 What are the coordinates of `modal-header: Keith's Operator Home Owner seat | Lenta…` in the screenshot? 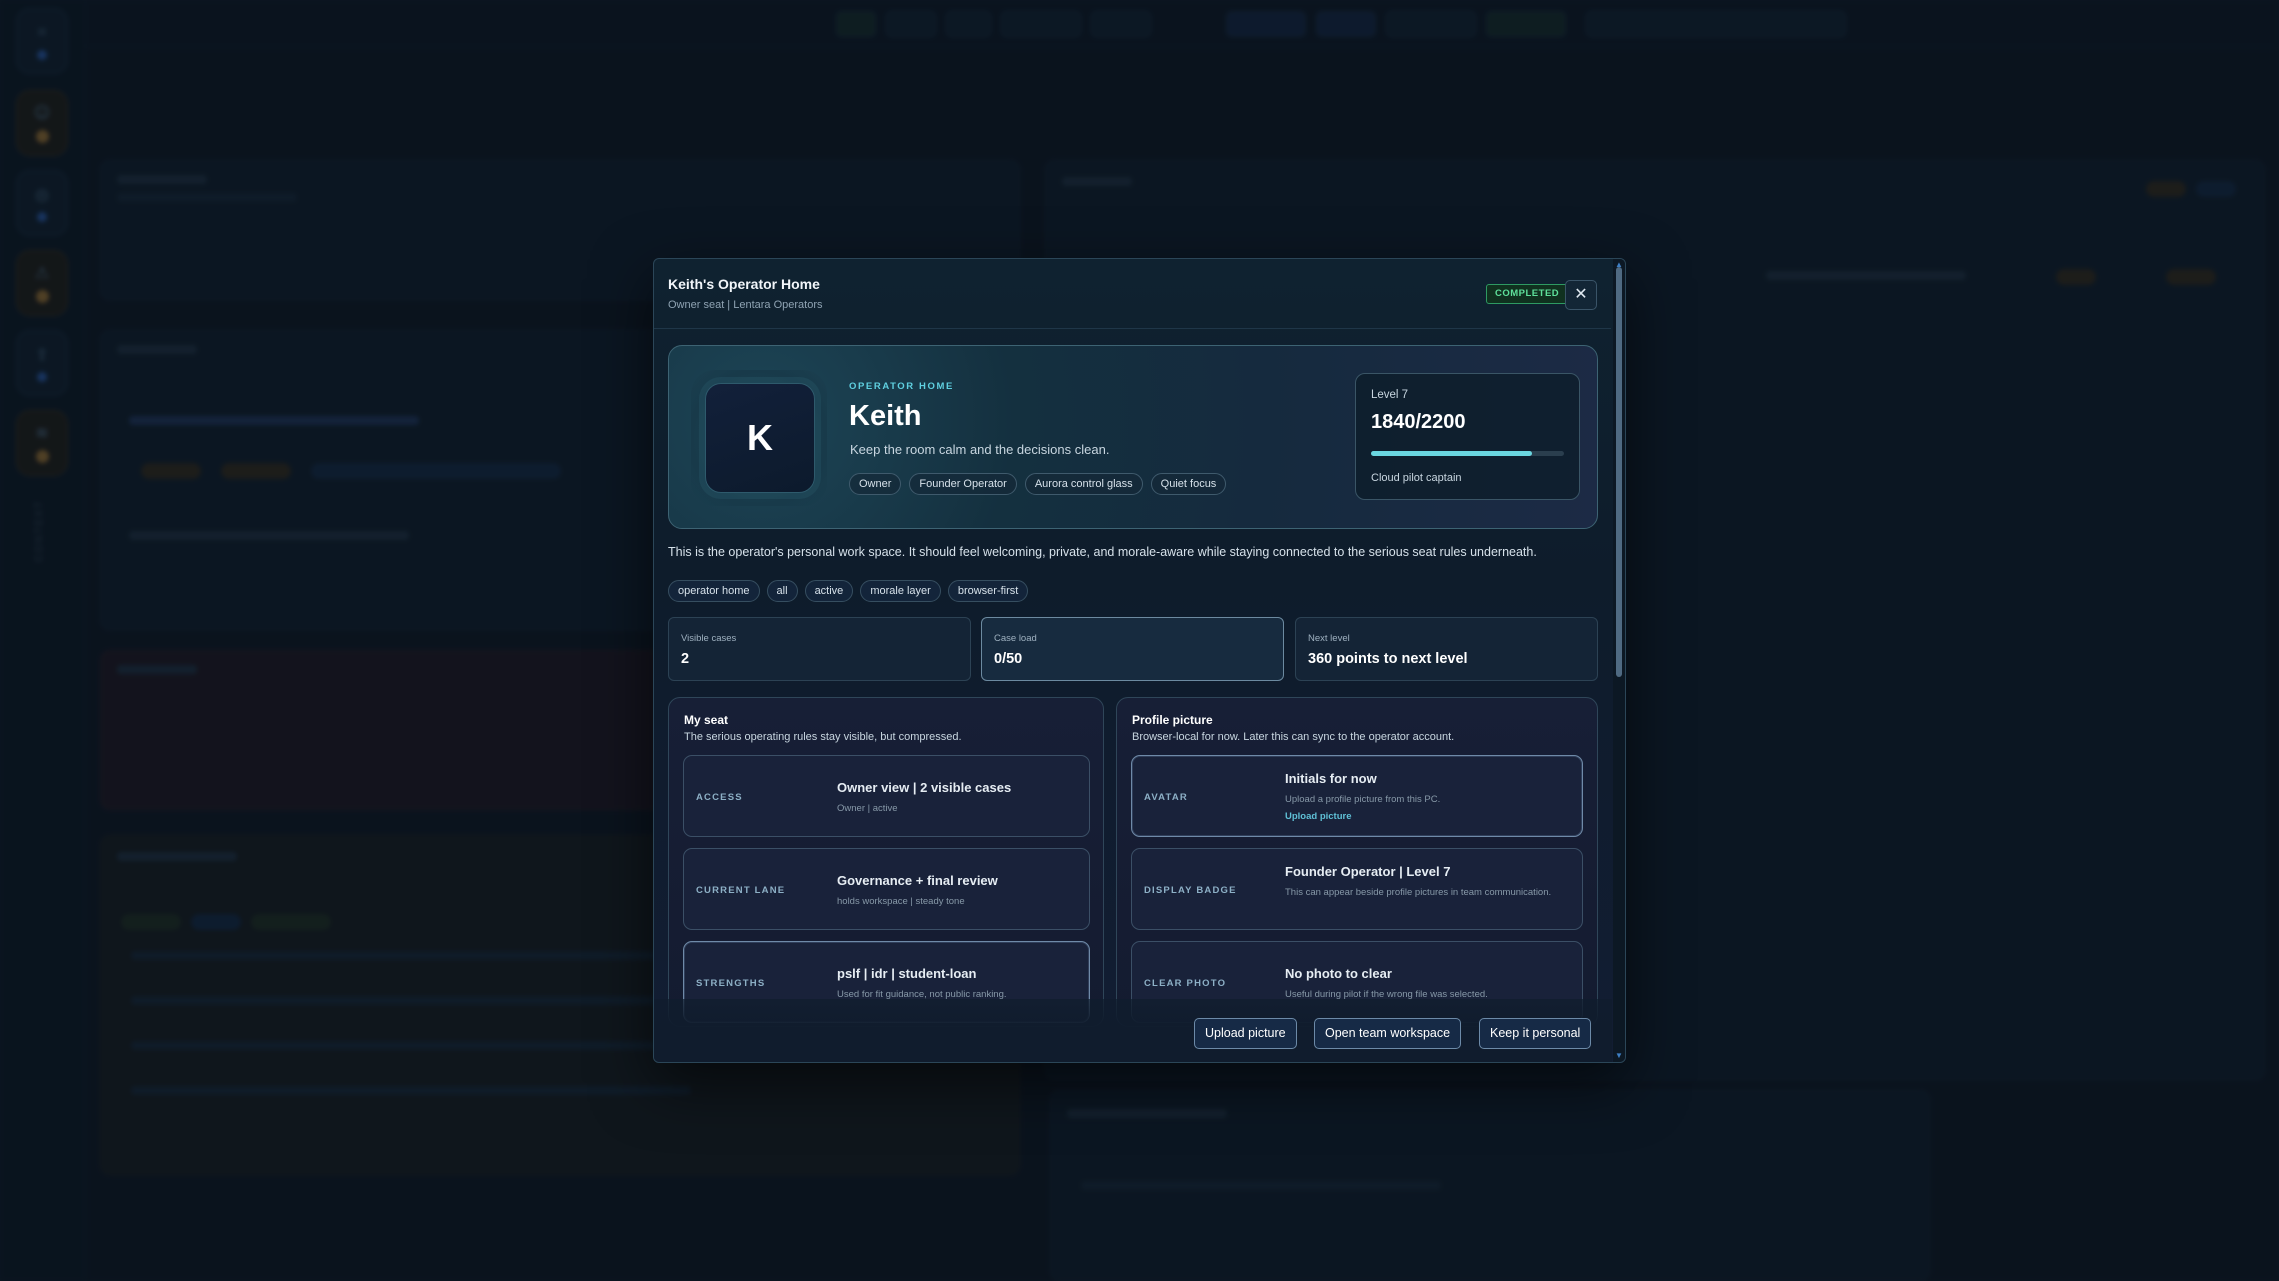 It's located at (1132, 294).